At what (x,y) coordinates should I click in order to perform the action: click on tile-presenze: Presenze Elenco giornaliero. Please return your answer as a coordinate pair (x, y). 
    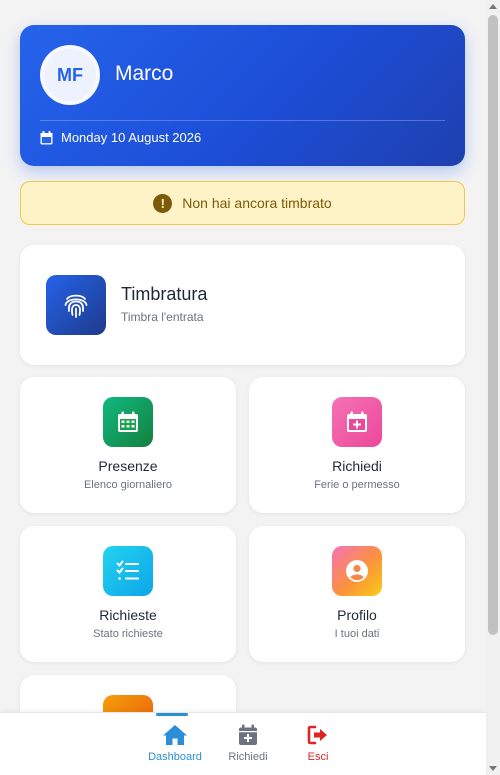
    Looking at the image, I should click on (128, 445).